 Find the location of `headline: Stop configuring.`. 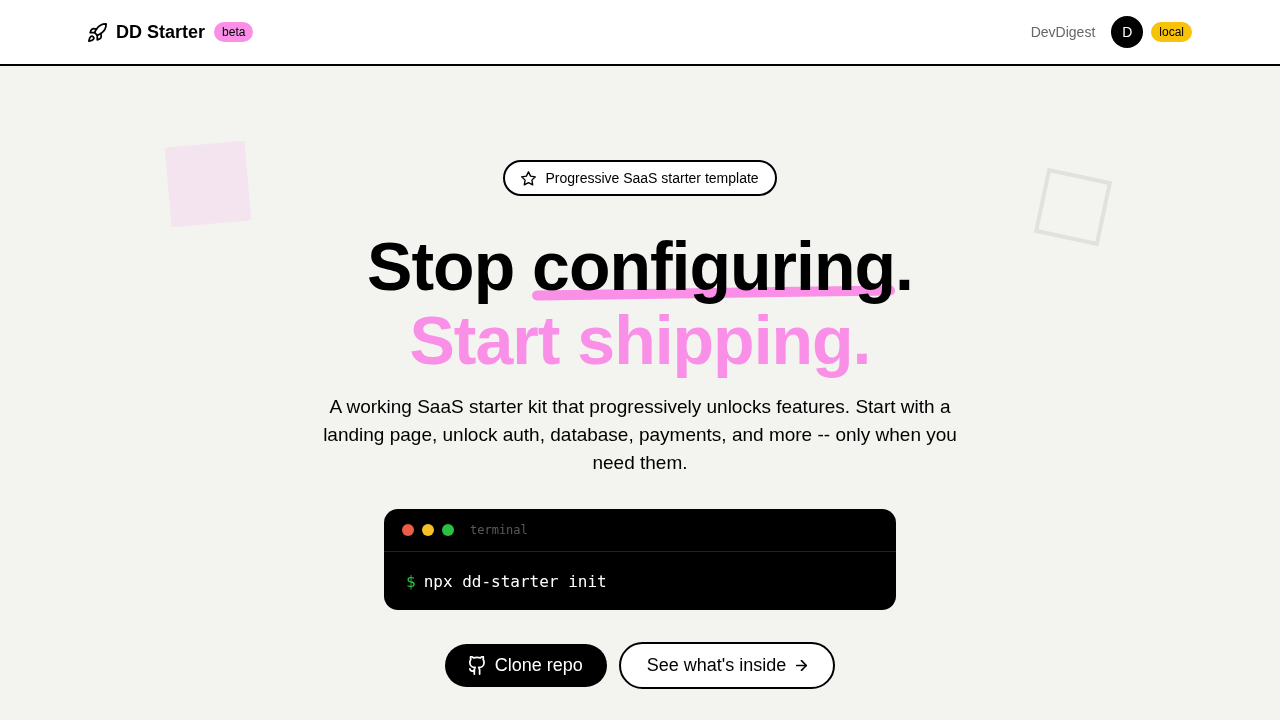

headline: Stop configuring. is located at coordinates (640, 266).